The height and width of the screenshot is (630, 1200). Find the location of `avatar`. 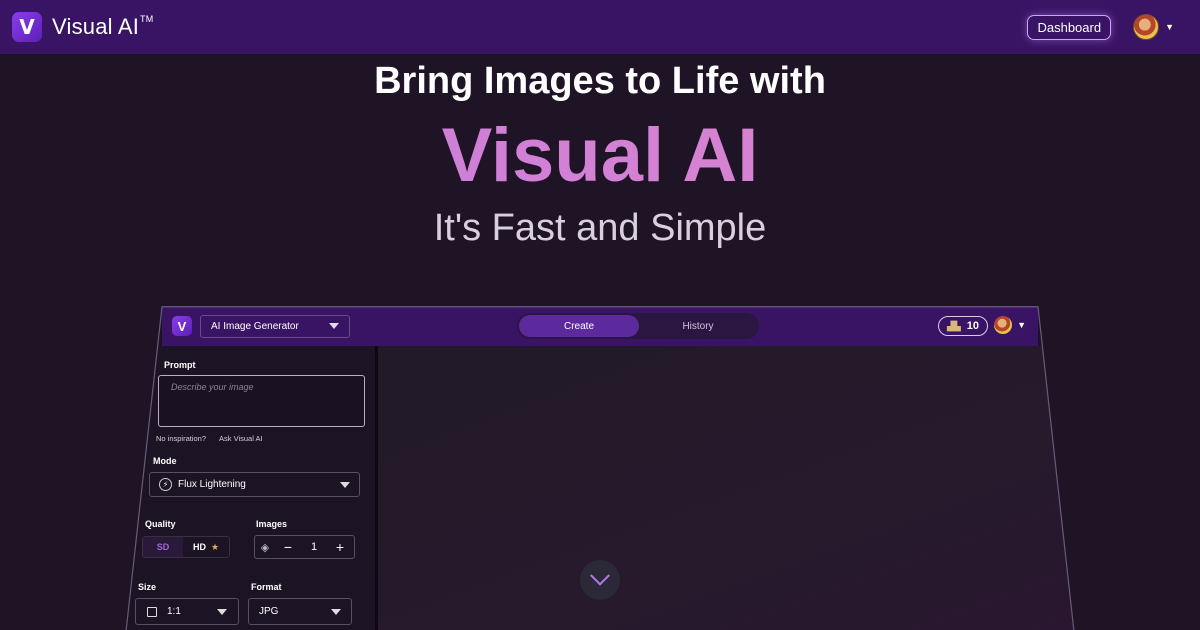

avatar is located at coordinates (1146, 27).